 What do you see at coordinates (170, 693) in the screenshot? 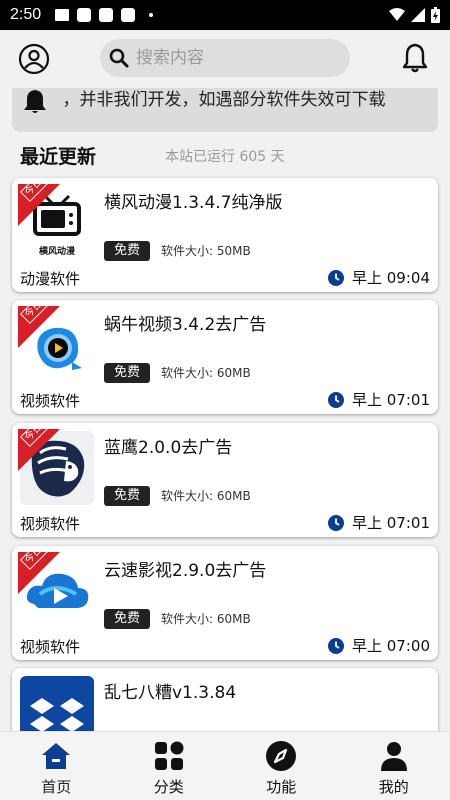
I see `app-title: 乱七八糟v1.3.84` at bounding box center [170, 693].